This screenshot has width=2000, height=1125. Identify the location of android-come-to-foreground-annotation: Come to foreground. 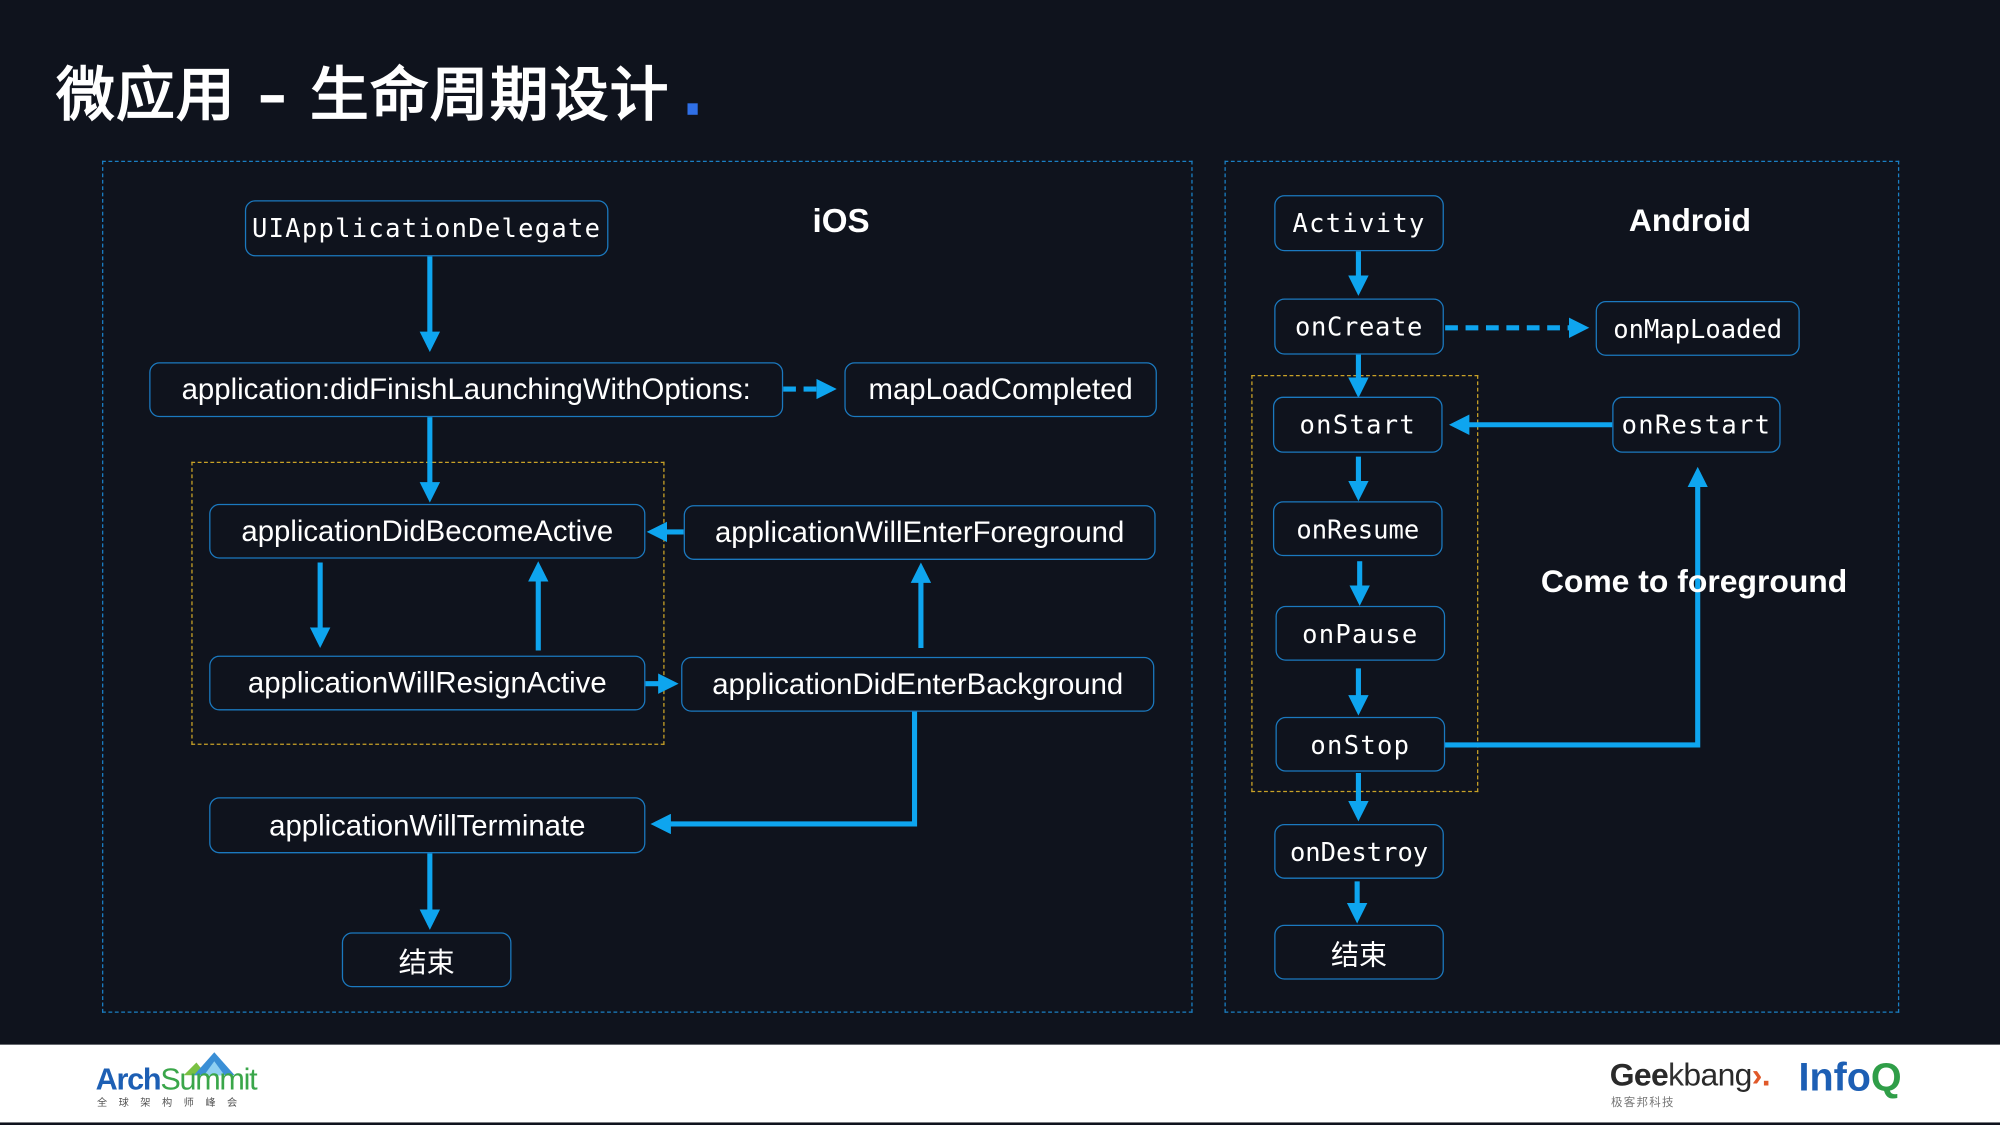
(1694, 581).